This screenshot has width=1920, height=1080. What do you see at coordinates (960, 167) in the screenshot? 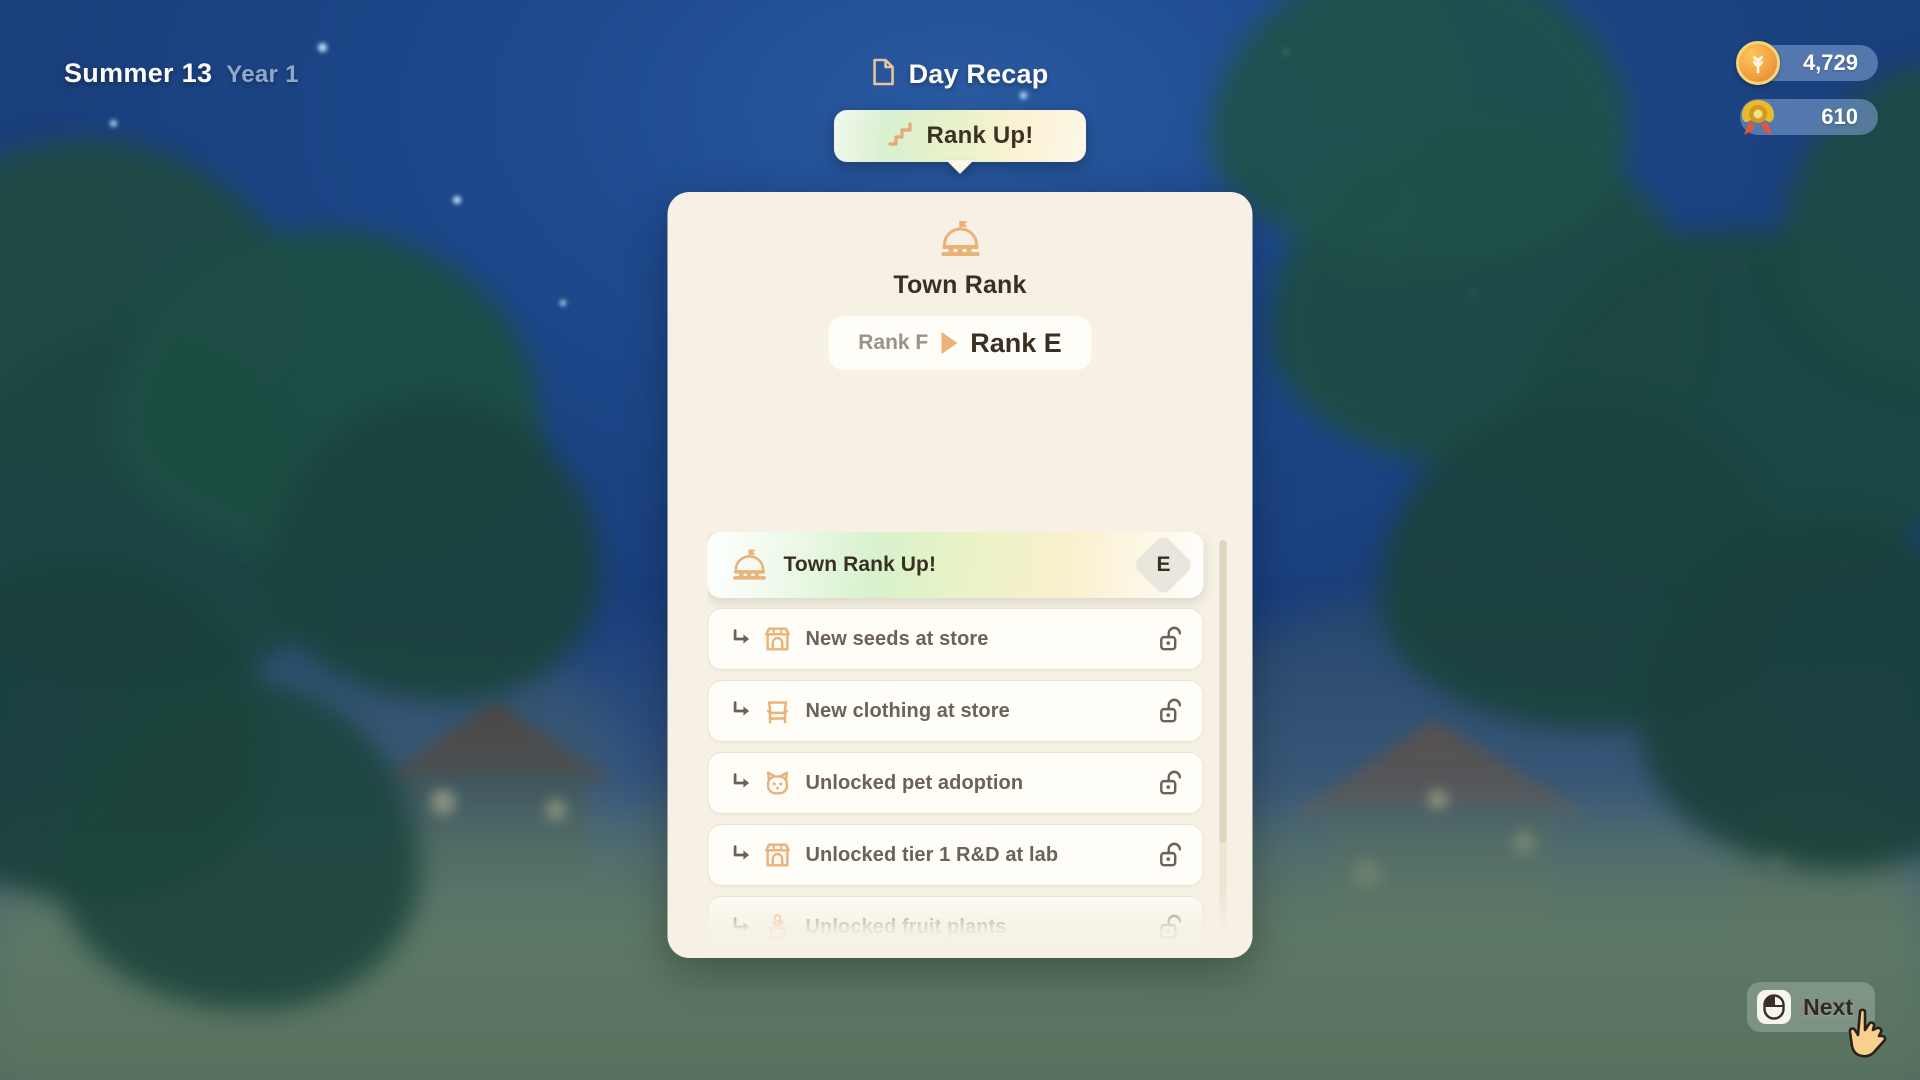
I see `badge-tail` at bounding box center [960, 167].